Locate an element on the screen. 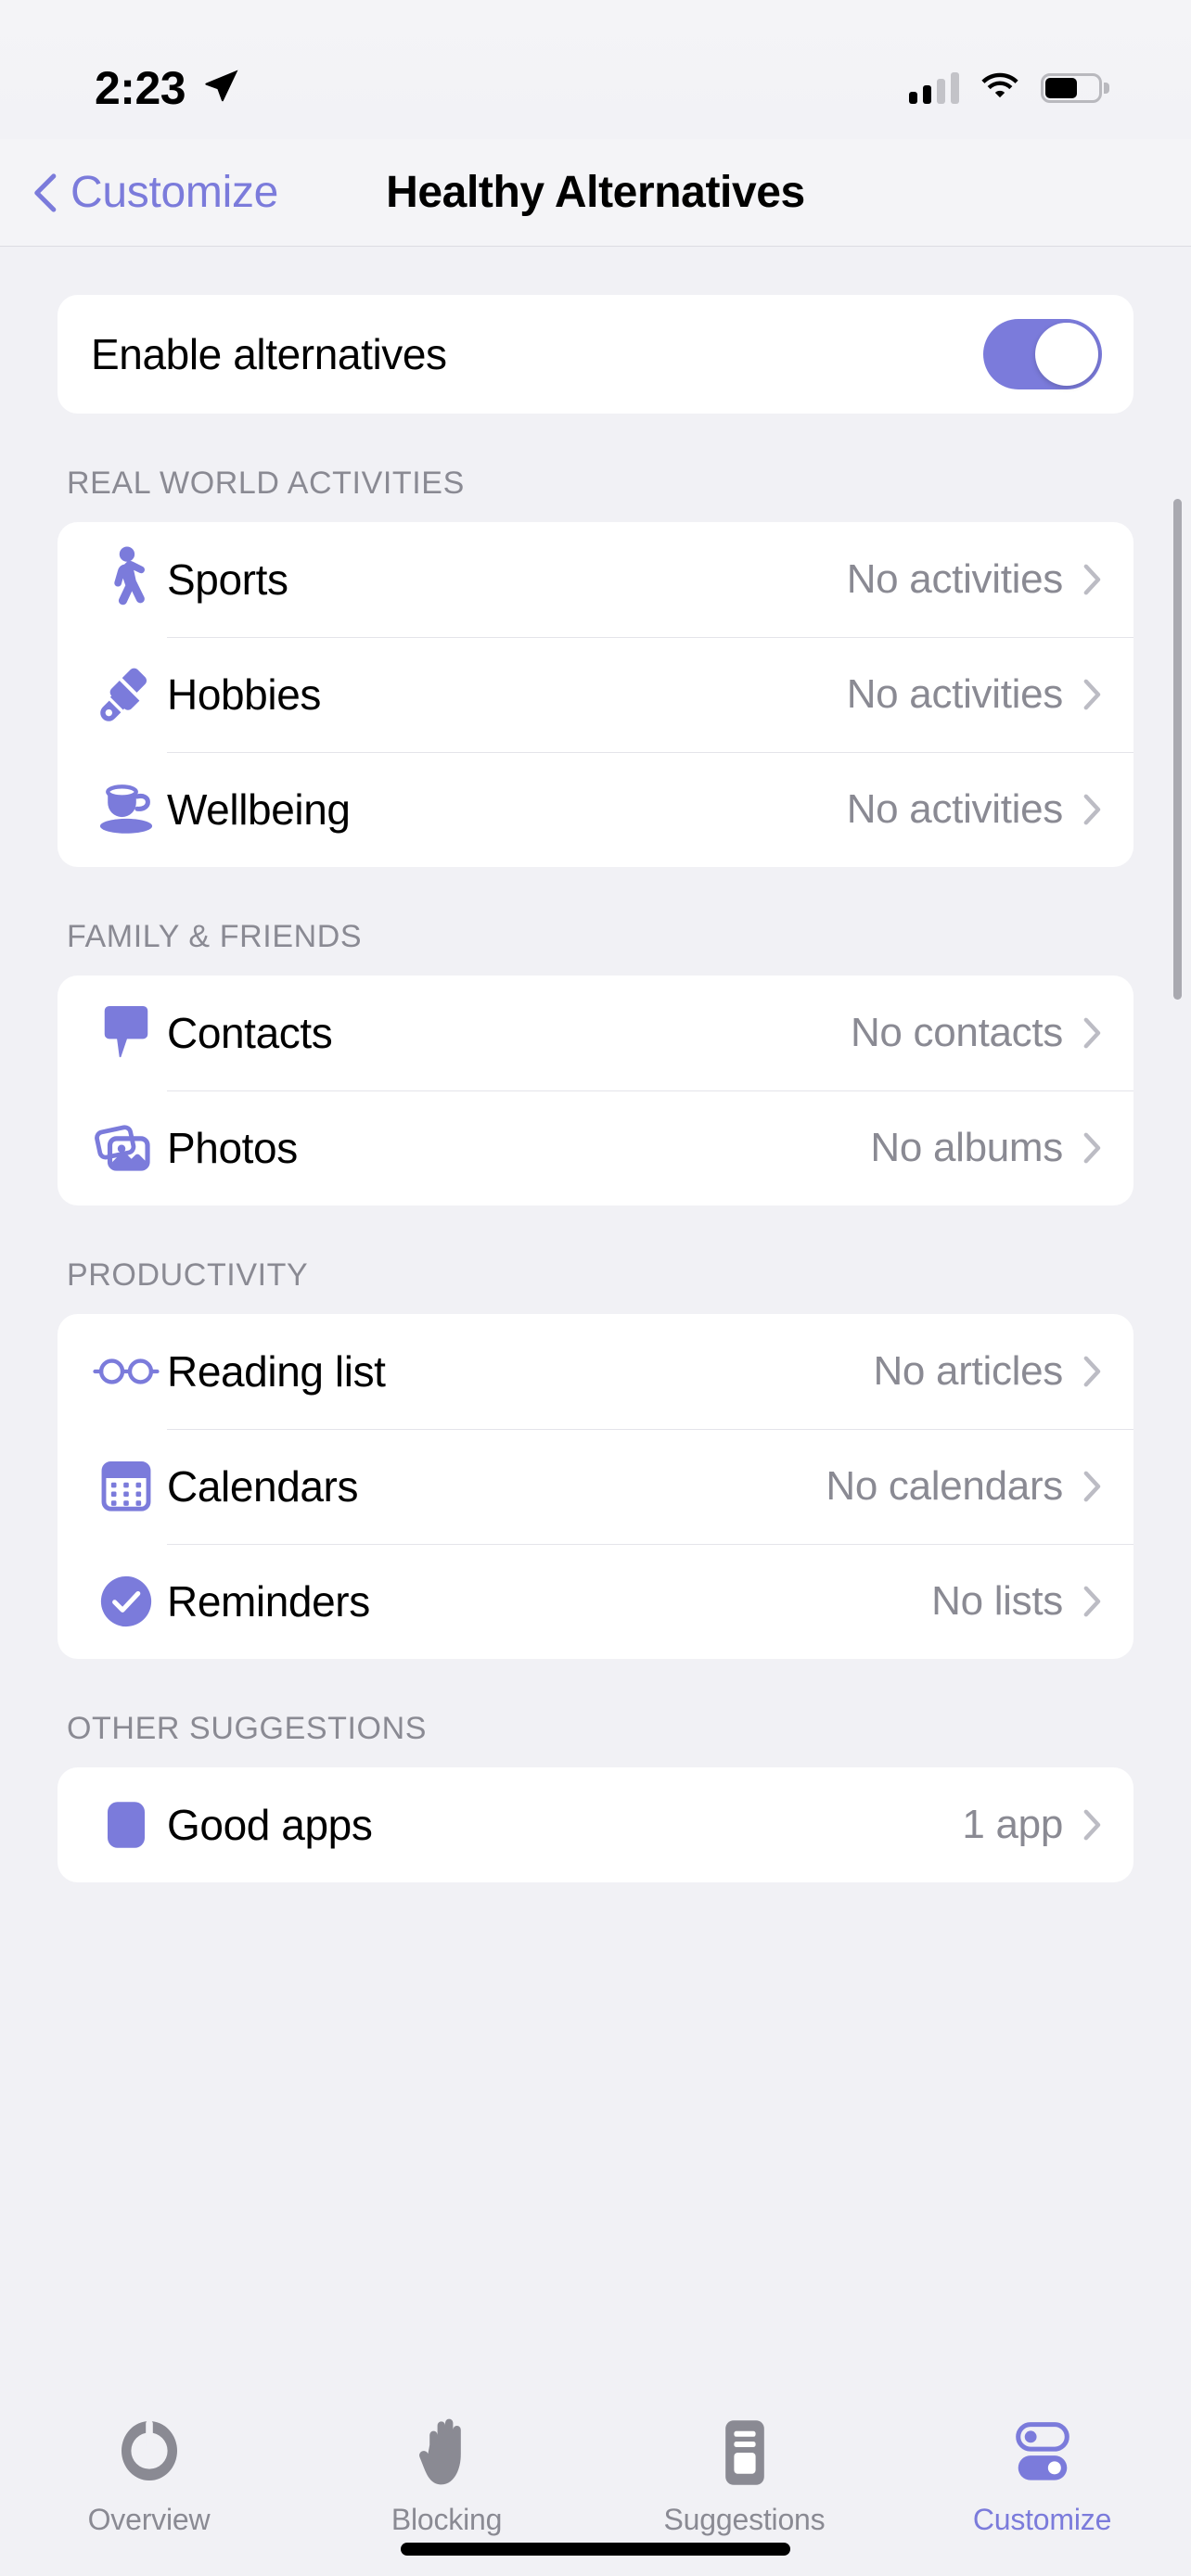 The height and width of the screenshot is (2576, 1191). section-header-real-world-activities: REAL WORLD ACTIVITIES is located at coordinates (266, 483).